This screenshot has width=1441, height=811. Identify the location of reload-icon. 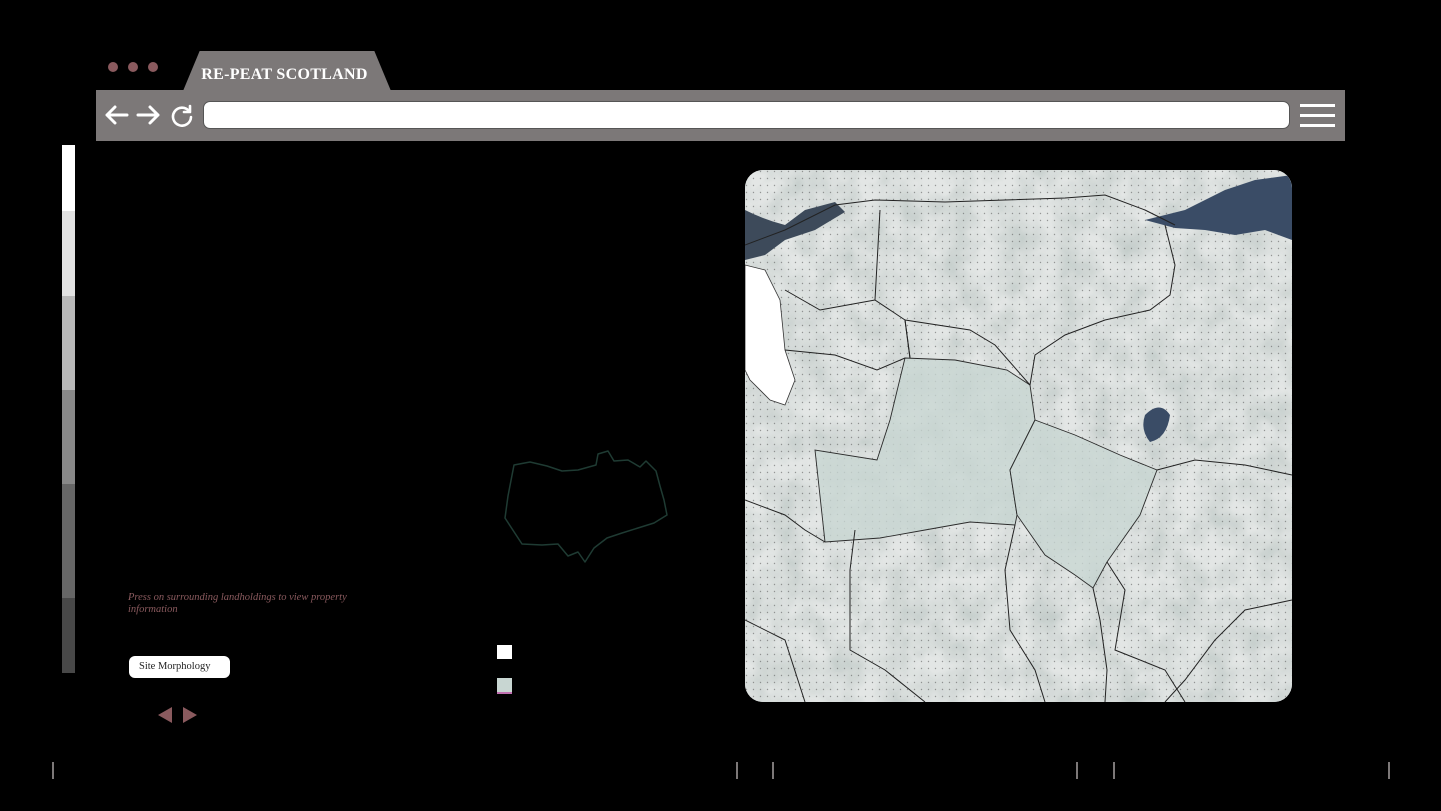
(182, 115).